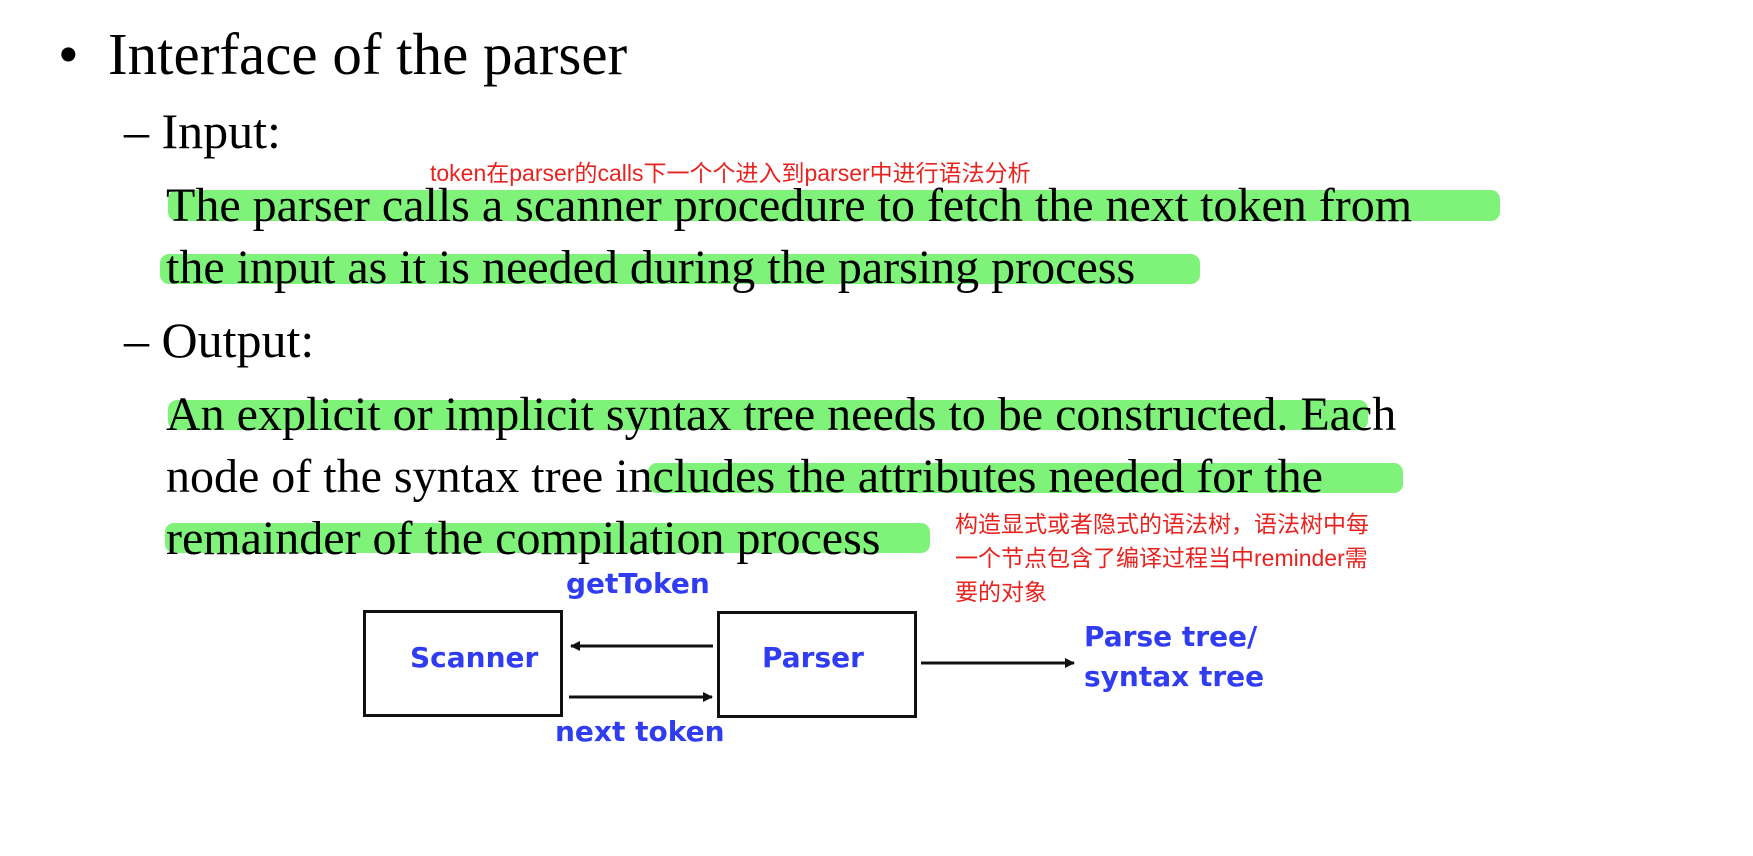  Describe the element at coordinates (1342, 414) in the screenshot. I see `output-text-line1-plain: Each` at that location.